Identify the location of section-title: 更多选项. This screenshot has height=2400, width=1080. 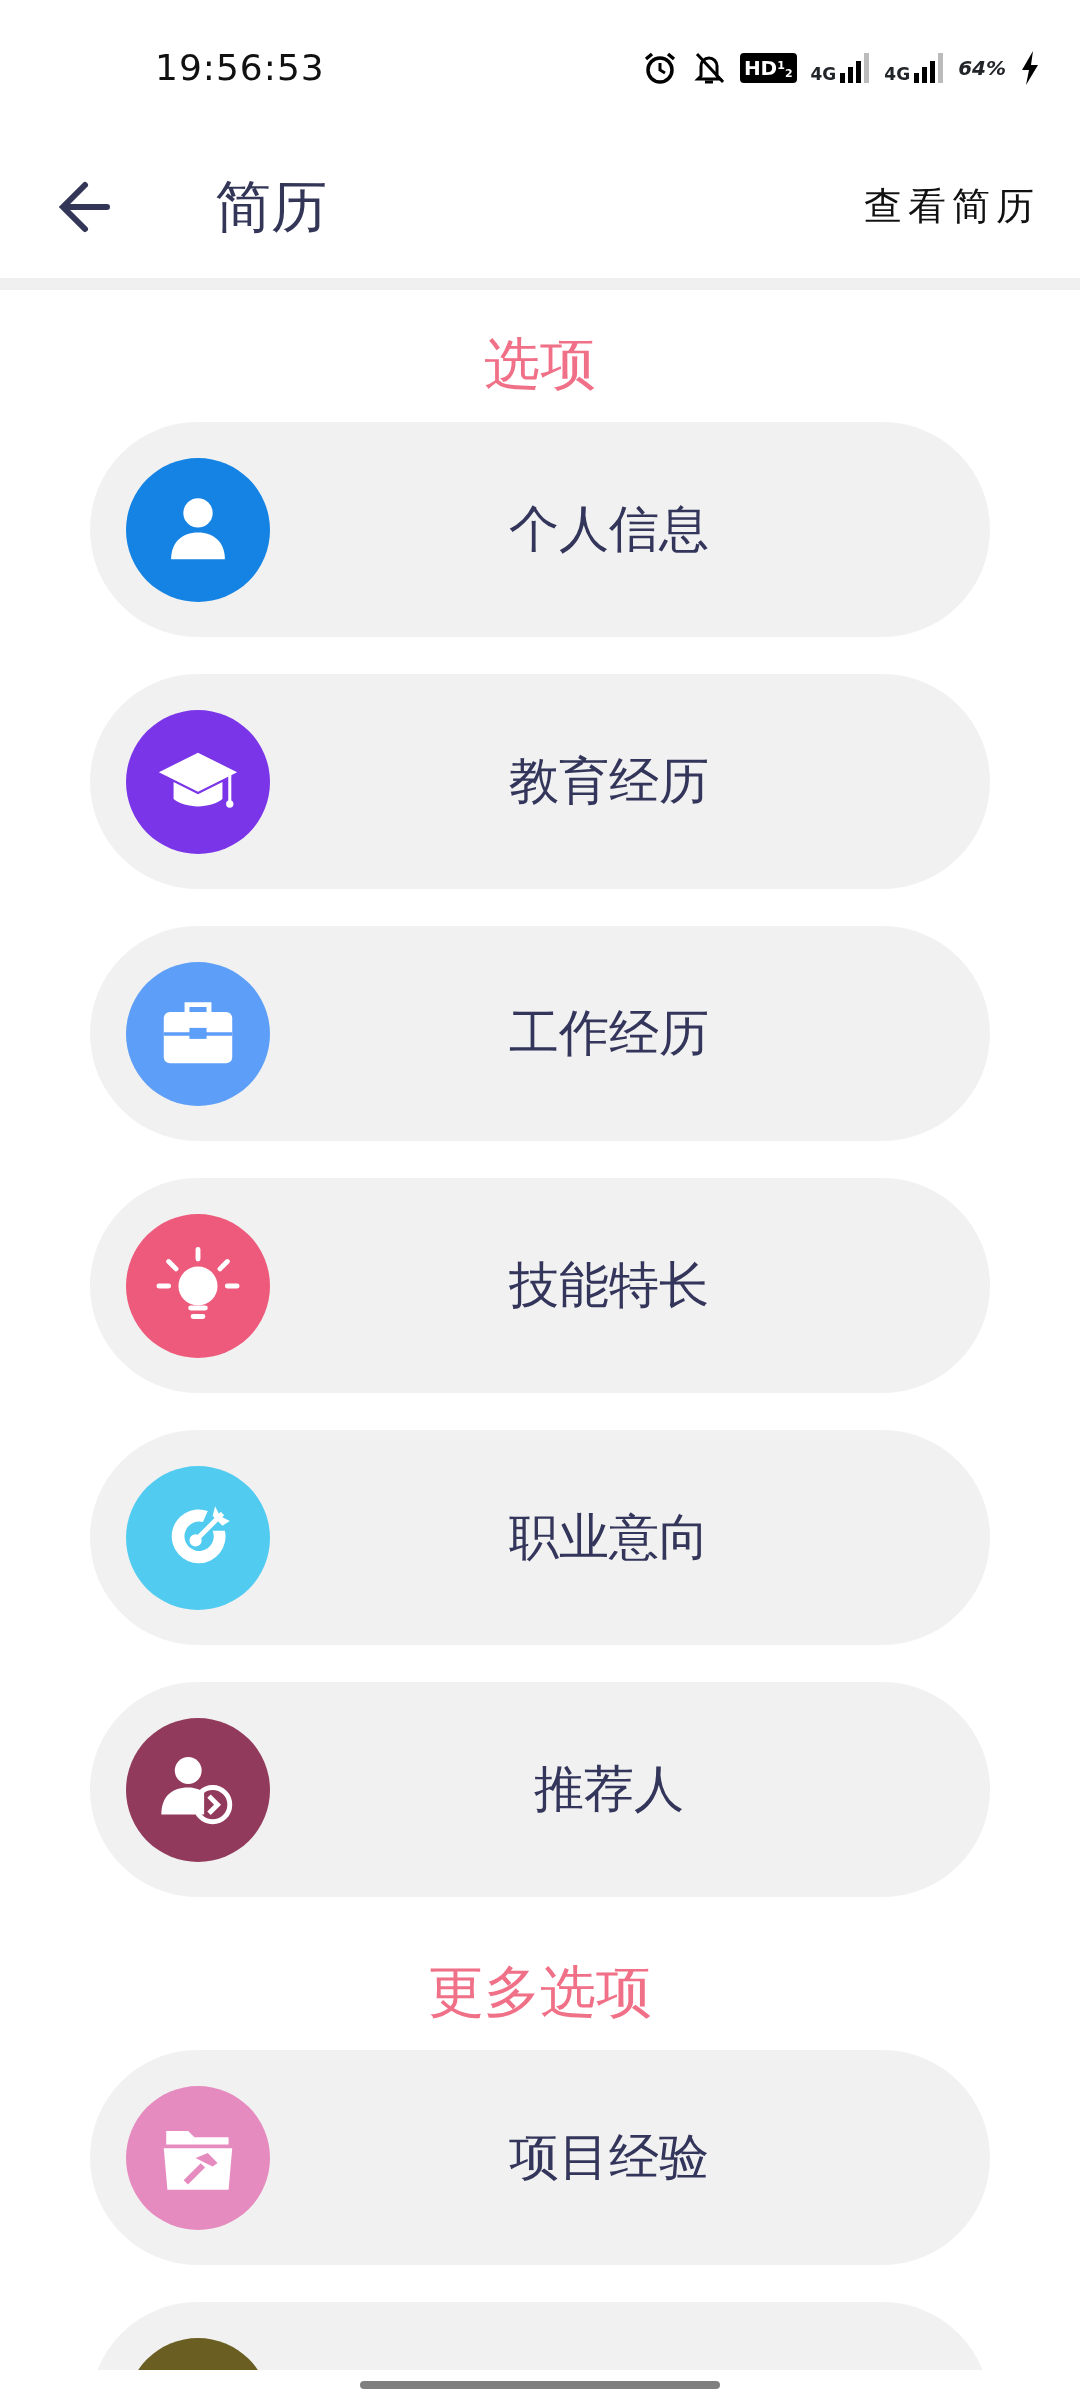
(540, 1992).